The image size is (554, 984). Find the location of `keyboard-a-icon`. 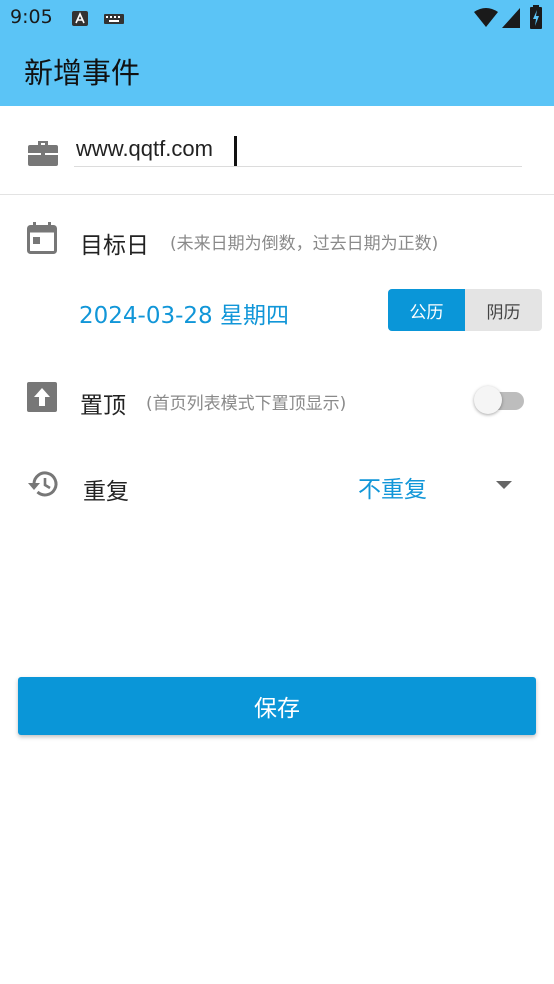

keyboard-a-icon is located at coordinates (80, 18).